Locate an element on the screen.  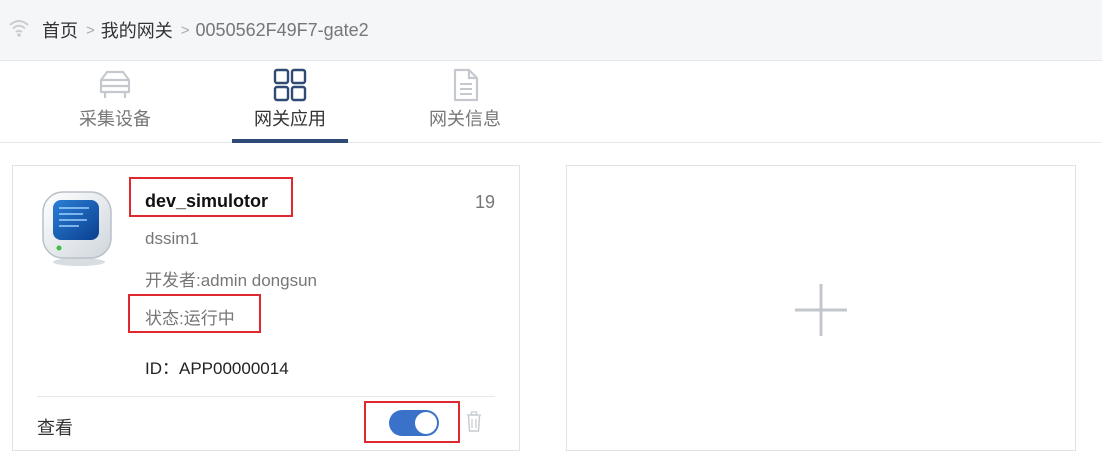
tab-gateway-info: 网关信息 is located at coordinates (465, 101).